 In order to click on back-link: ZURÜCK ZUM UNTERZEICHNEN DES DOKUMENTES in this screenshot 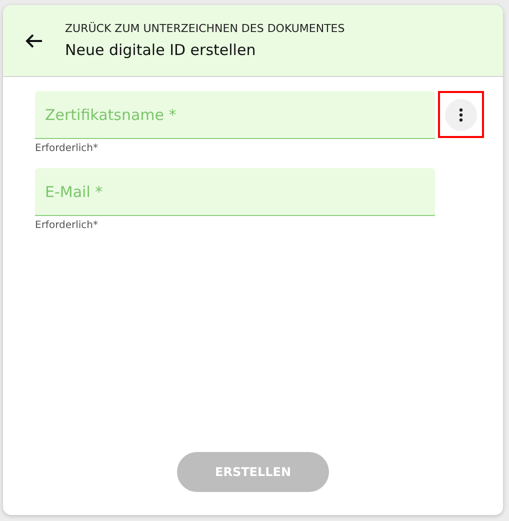, I will do `click(205, 28)`.